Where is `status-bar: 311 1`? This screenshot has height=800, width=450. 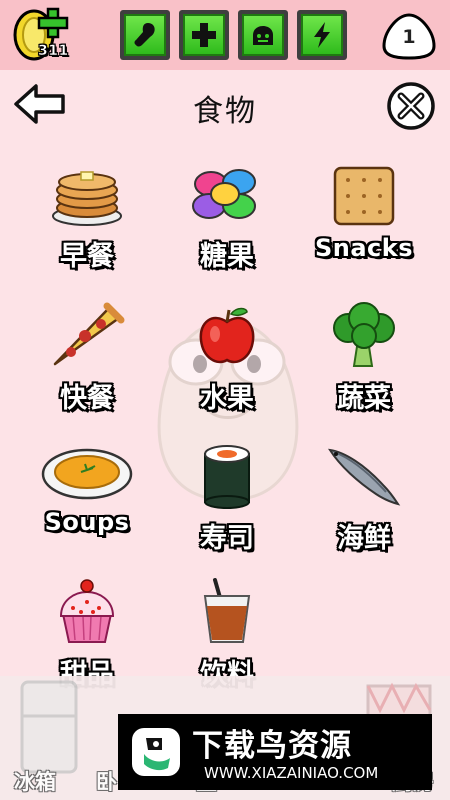
status-bar: 311 1 is located at coordinates (225, 35).